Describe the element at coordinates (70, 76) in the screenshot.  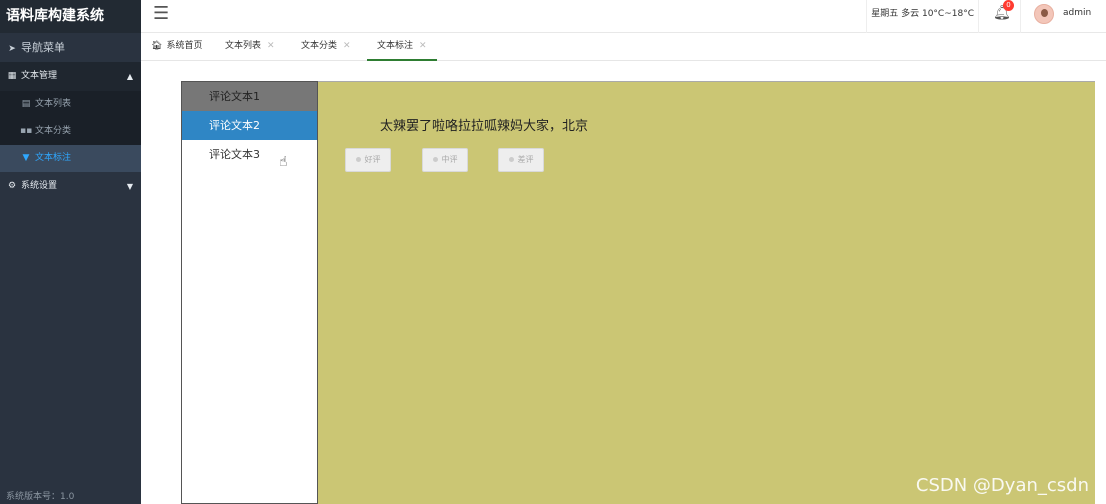
I see `sidebar-group-text-management: ▦ 文本管理 ▲` at that location.